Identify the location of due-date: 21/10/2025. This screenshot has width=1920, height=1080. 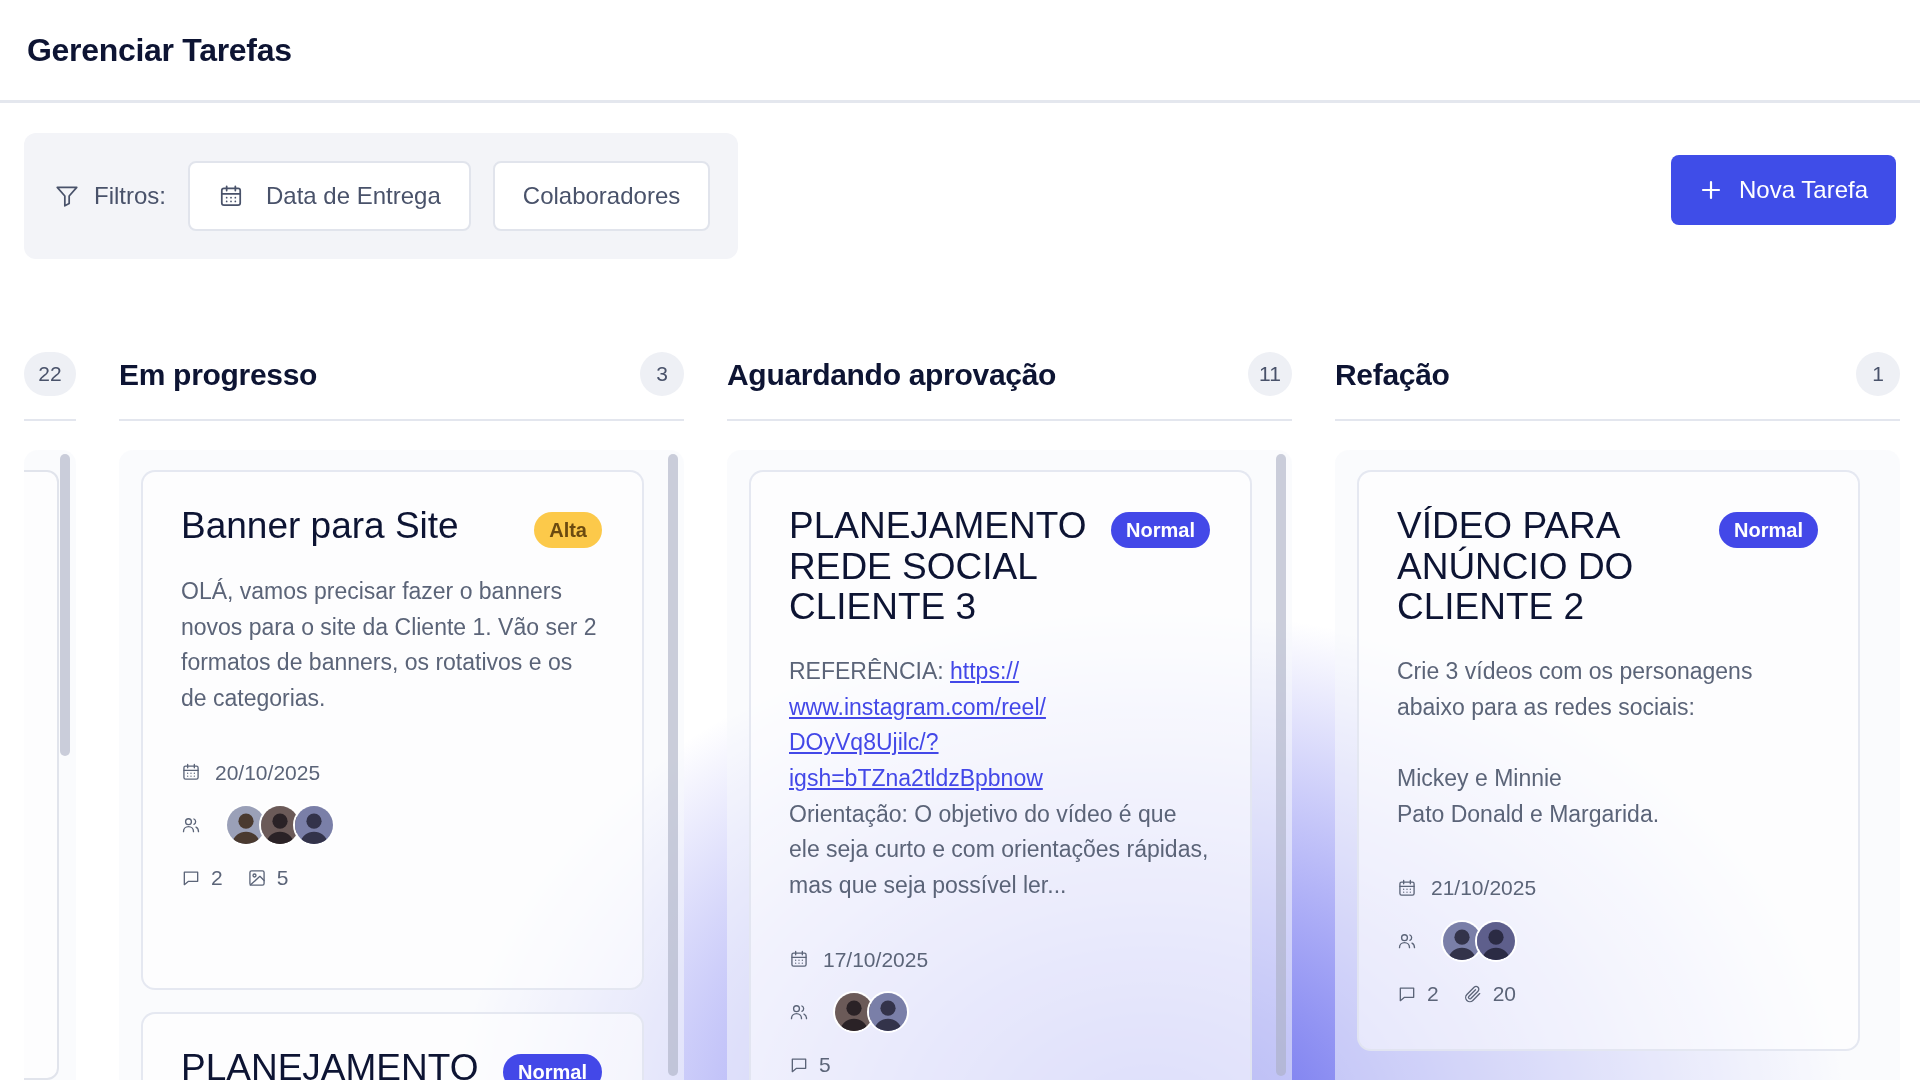
(1484, 888).